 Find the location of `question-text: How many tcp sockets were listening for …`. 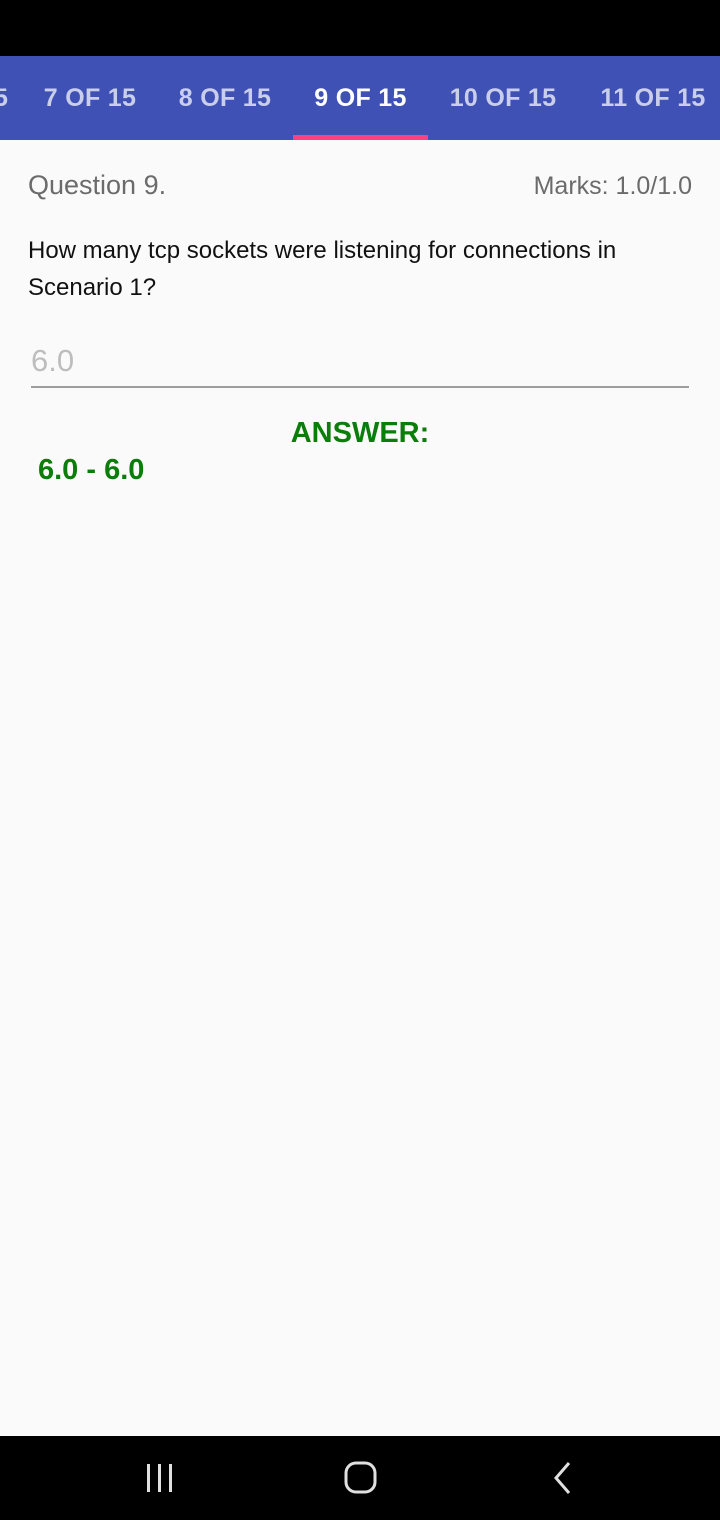

question-text: How many tcp sockets were listening for … is located at coordinates (322, 269).